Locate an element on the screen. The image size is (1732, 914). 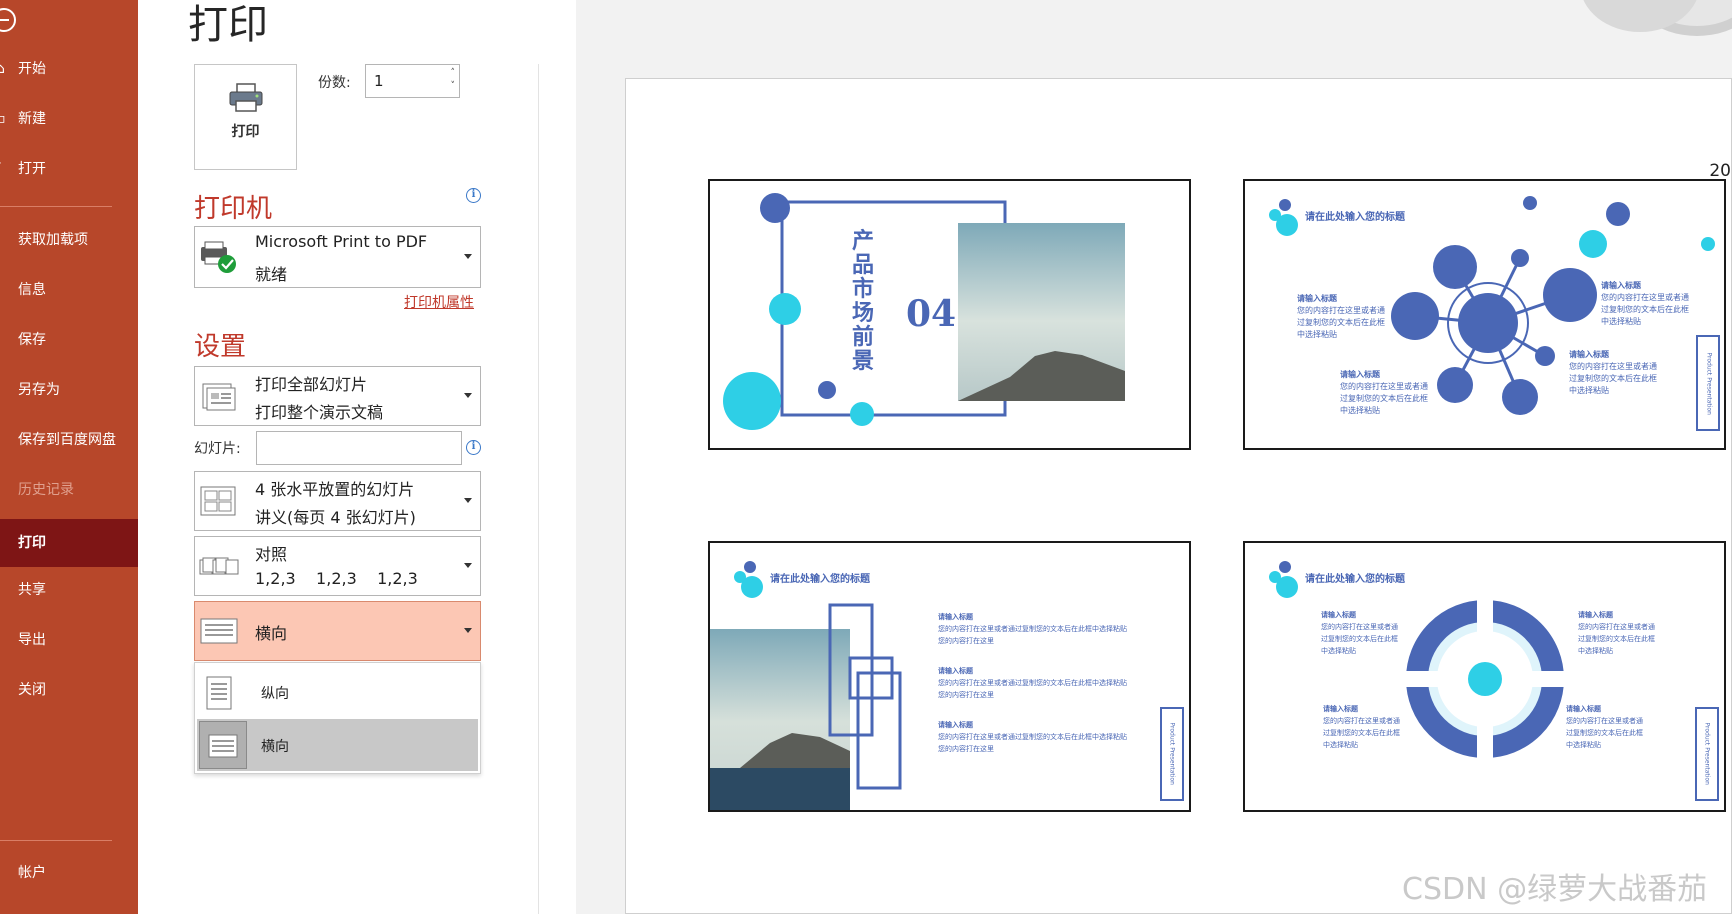
collate-line2: 1,2,3 1,2,3 1,2,3 is located at coordinates (336, 578).